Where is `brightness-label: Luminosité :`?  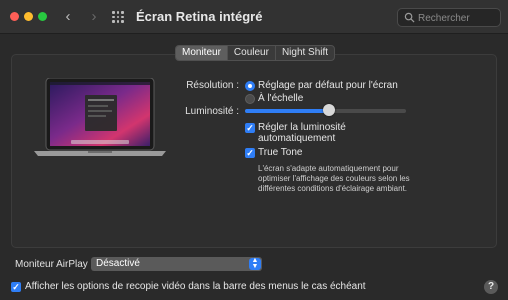 brightness-label: Luminosité : is located at coordinates (212, 111).